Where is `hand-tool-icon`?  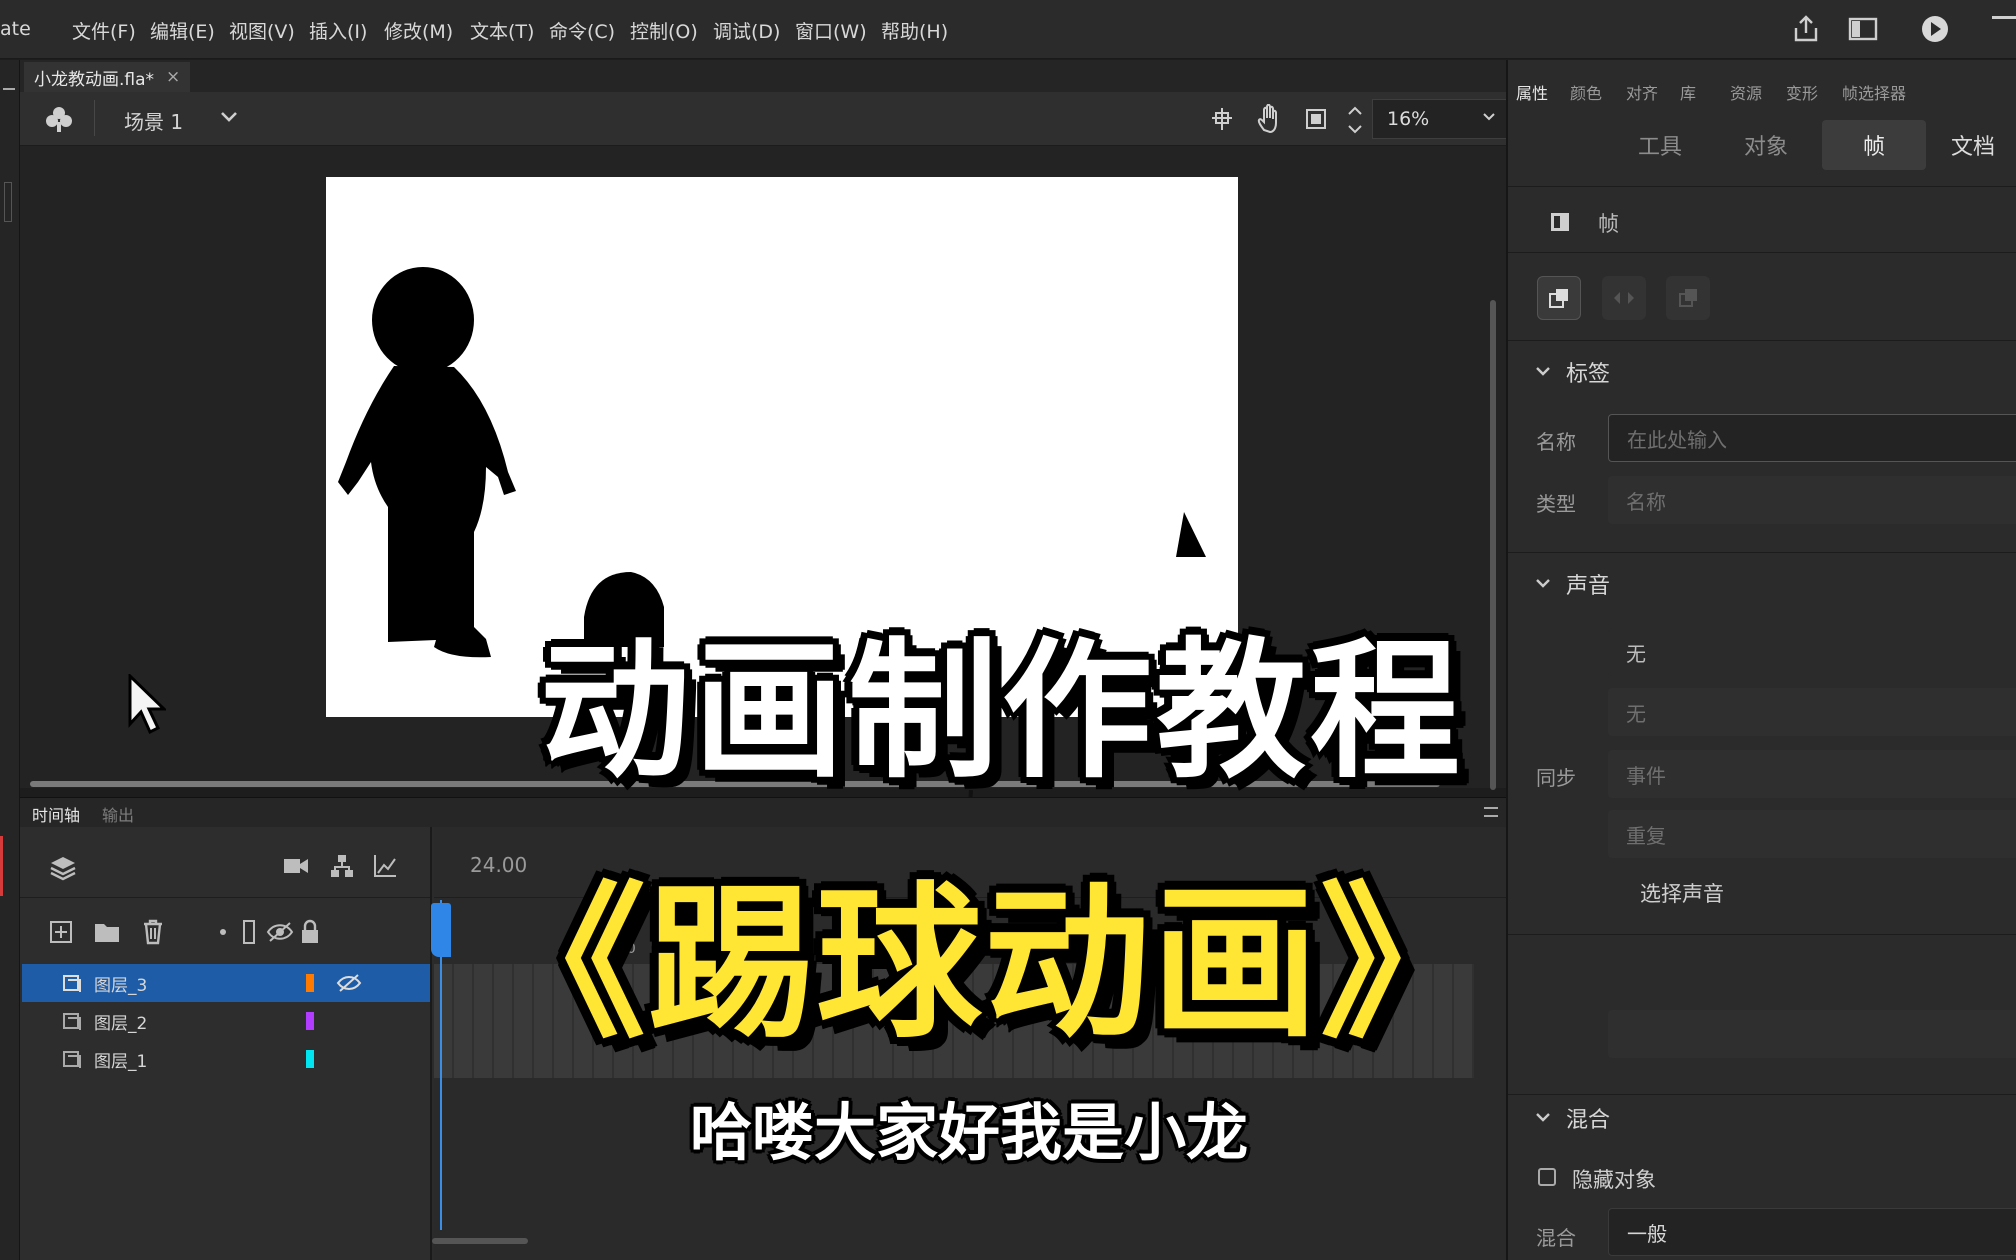
hand-tool-icon is located at coordinates (1270, 119).